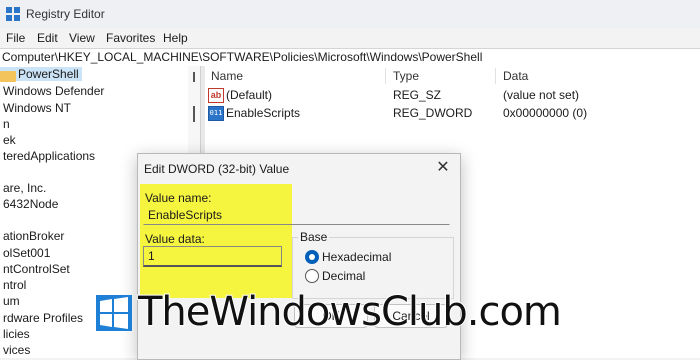 The image size is (700, 360). What do you see at coordinates (312, 276) in the screenshot?
I see `decimal-radio` at bounding box center [312, 276].